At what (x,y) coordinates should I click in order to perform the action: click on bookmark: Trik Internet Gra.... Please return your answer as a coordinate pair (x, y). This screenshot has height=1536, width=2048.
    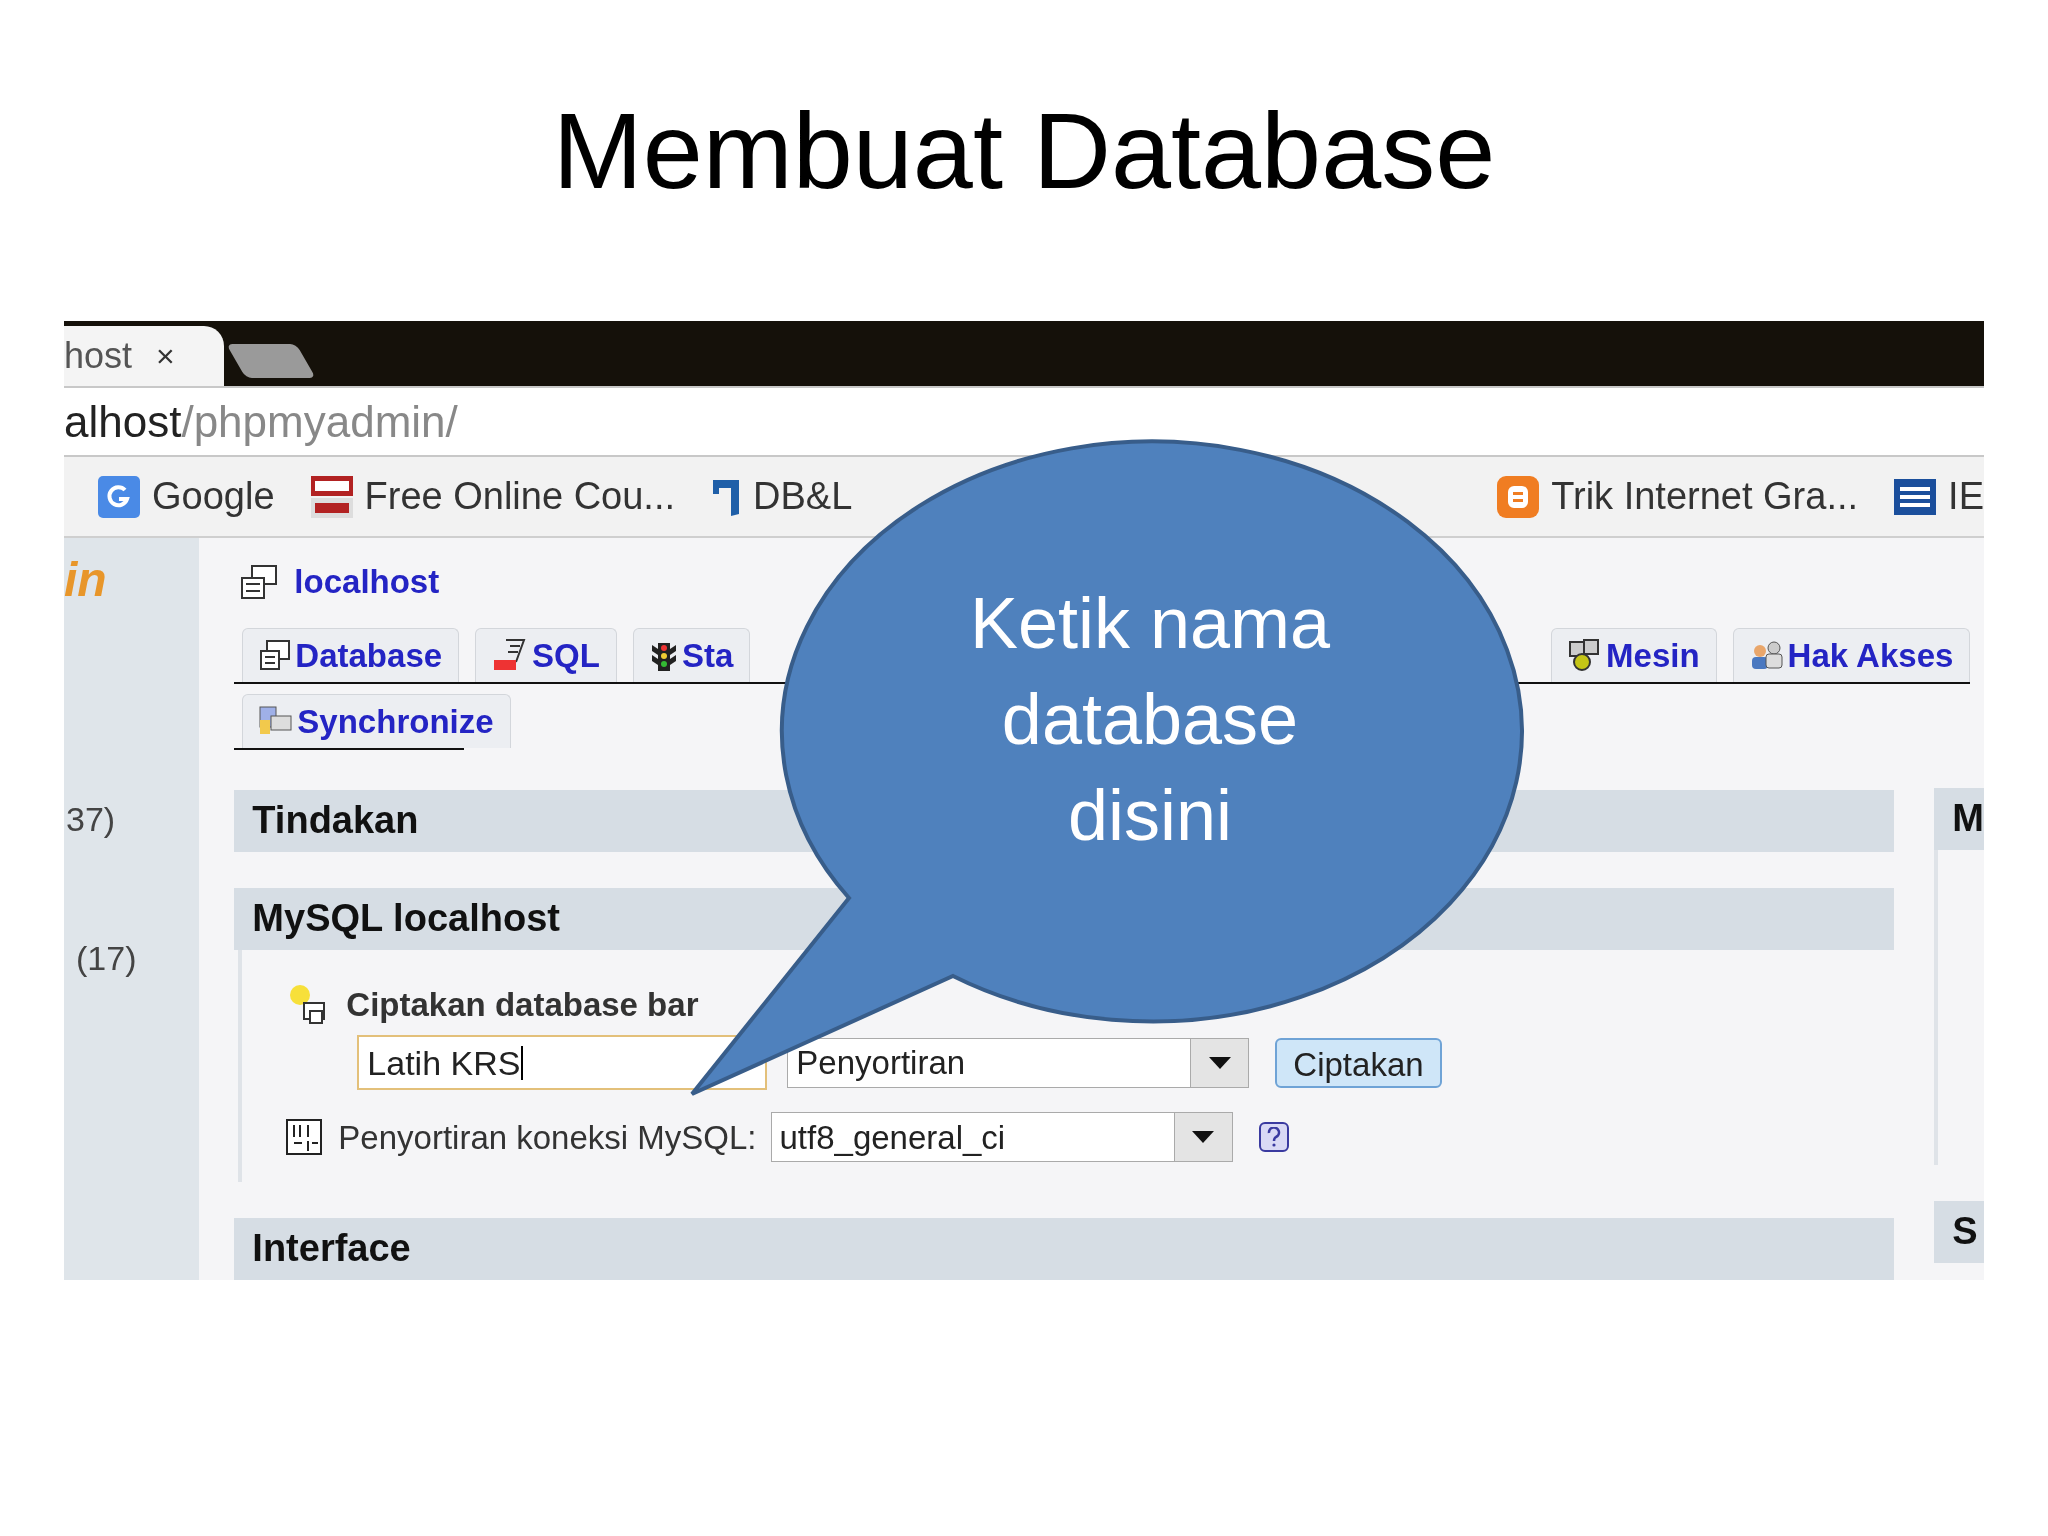
    Looking at the image, I should click on (1678, 497).